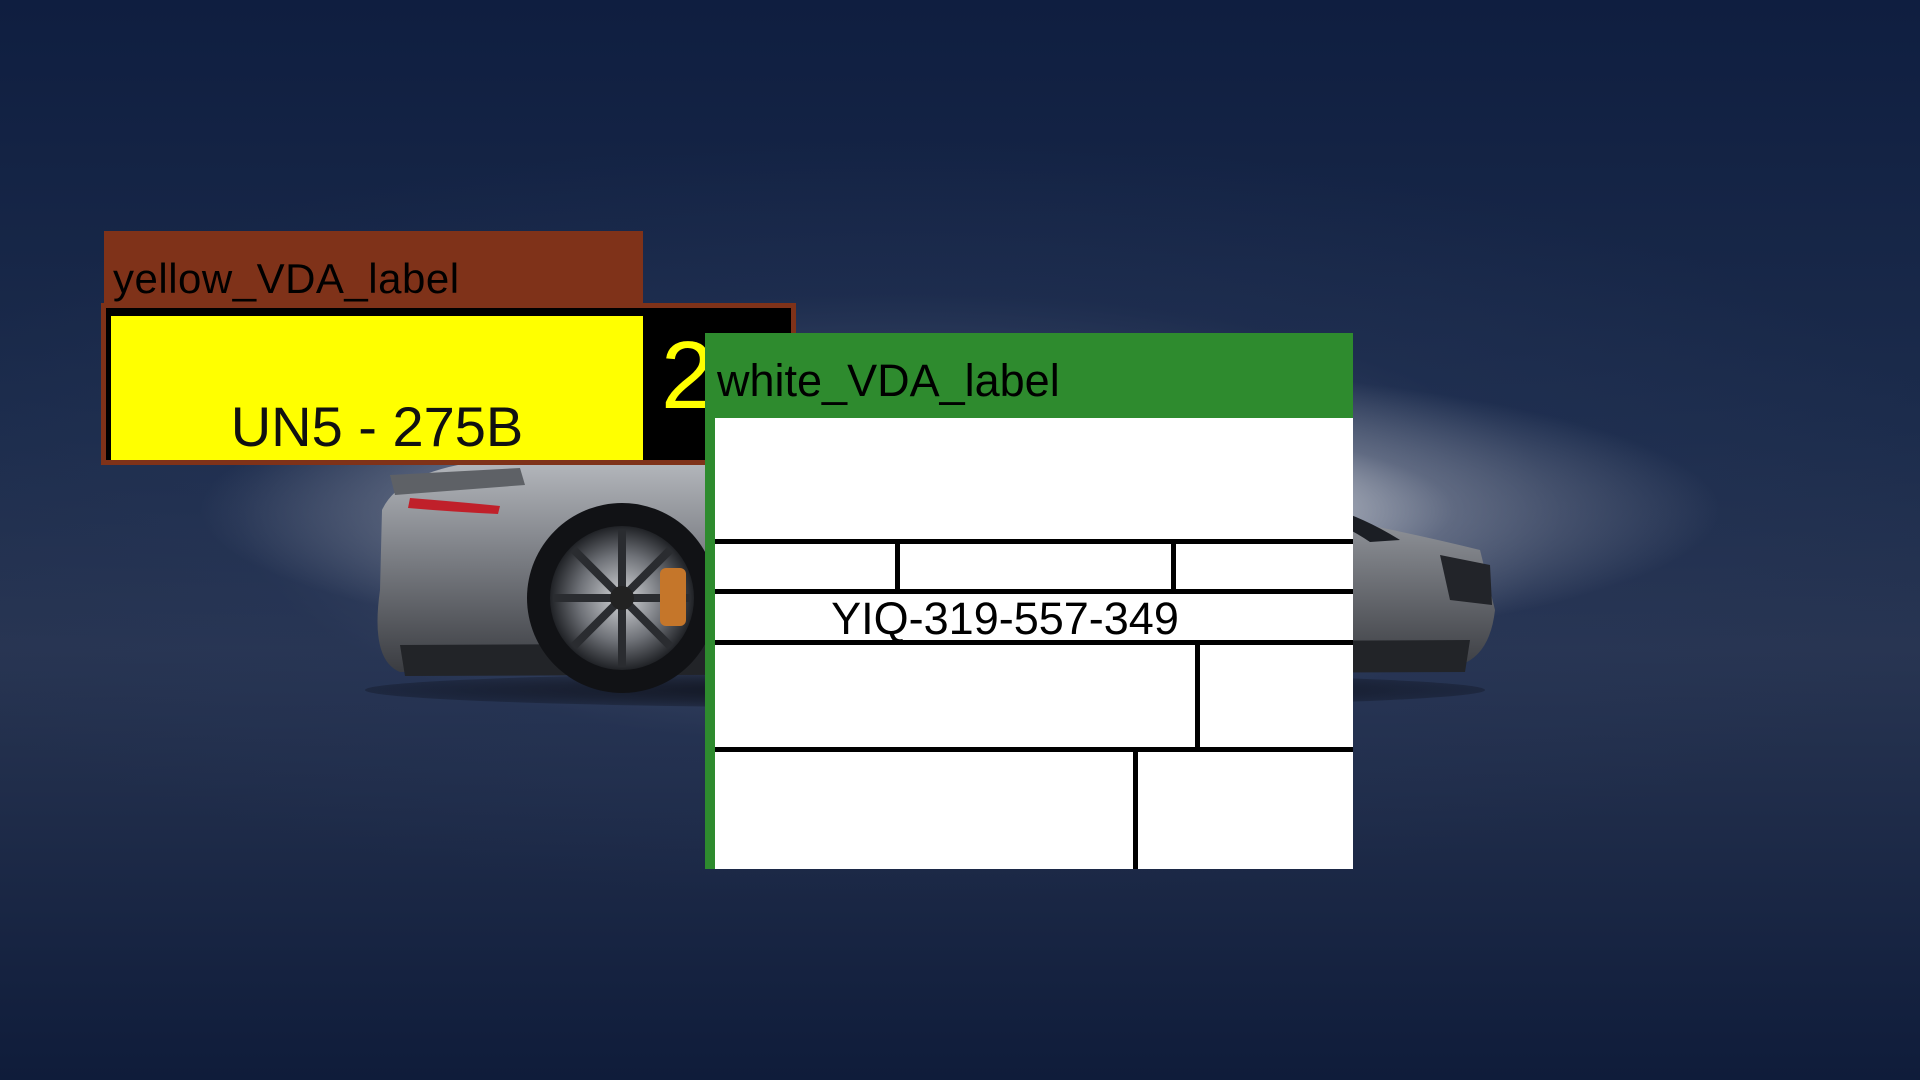  I want to click on white-vda-label-tag: white_VDA_label, so click(1029, 372).